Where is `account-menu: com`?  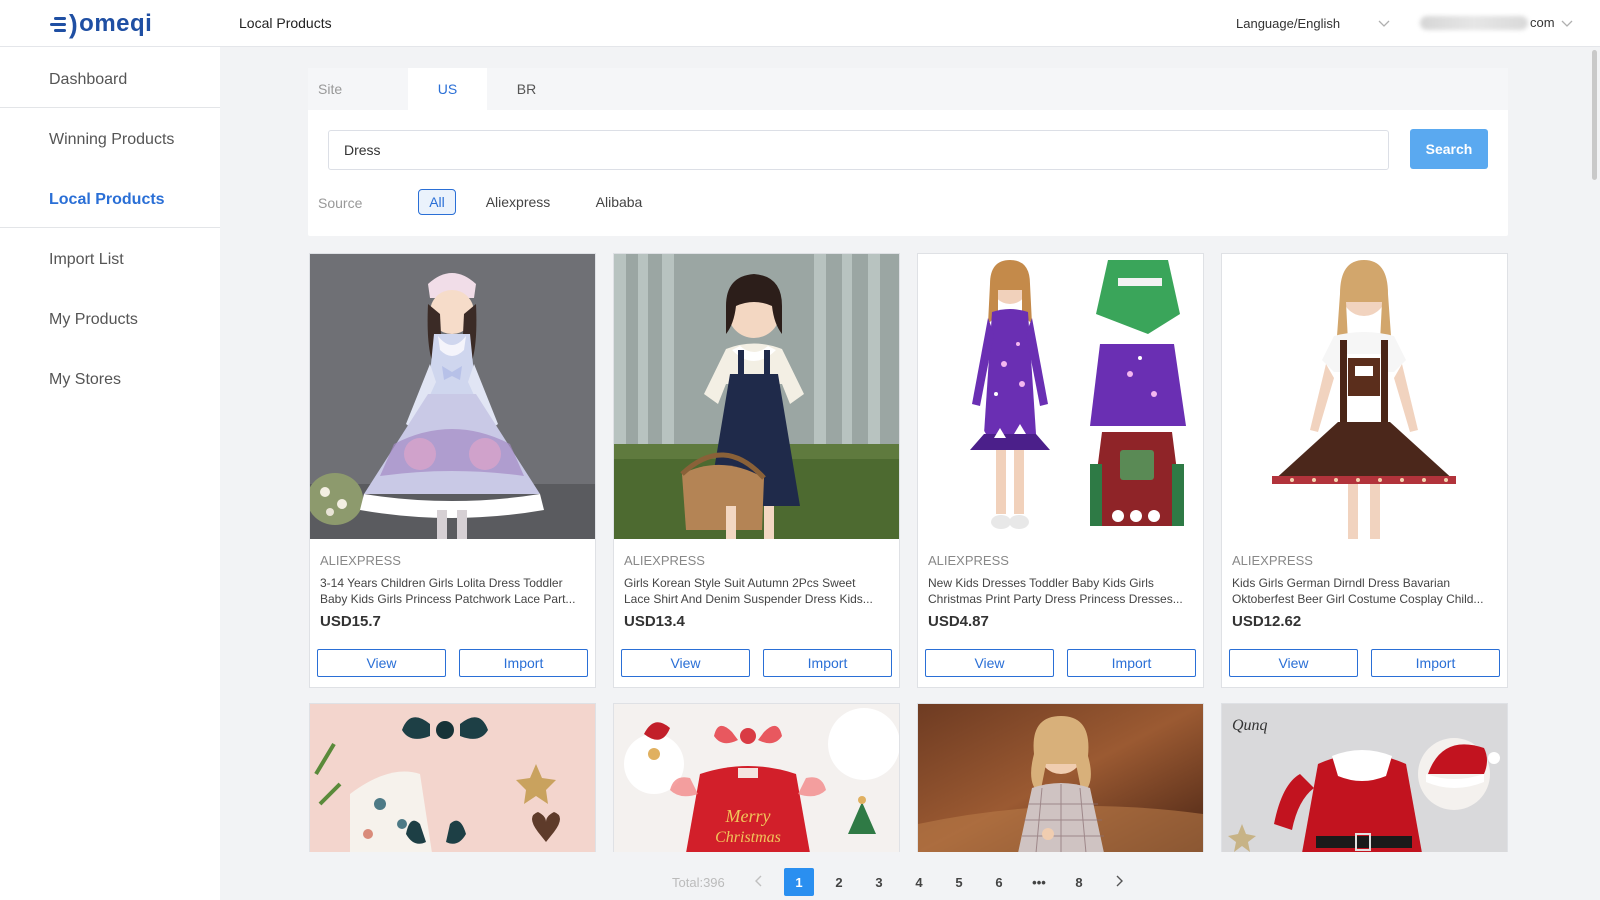 account-menu: com is located at coordinates (1487, 22).